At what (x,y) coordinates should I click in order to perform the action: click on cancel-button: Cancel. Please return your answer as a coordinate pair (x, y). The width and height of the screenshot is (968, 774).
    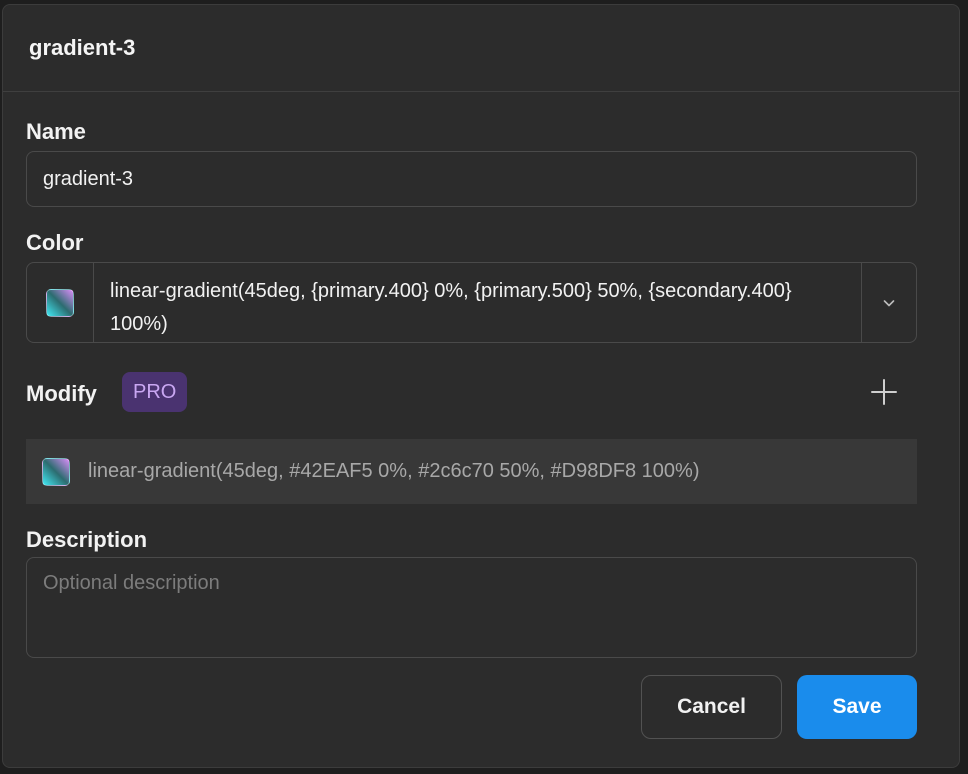
    Looking at the image, I should click on (711, 707).